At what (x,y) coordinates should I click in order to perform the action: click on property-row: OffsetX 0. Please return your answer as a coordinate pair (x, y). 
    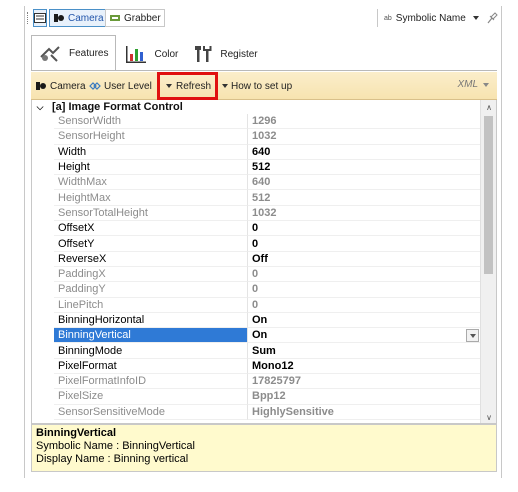
    Looking at the image, I should click on (256, 229).